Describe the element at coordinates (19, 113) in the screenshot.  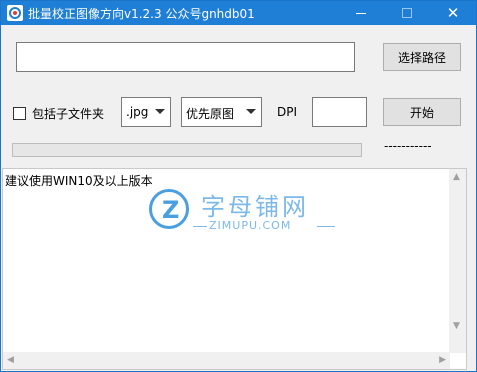
I see `include-subfolders-checkbox` at that location.